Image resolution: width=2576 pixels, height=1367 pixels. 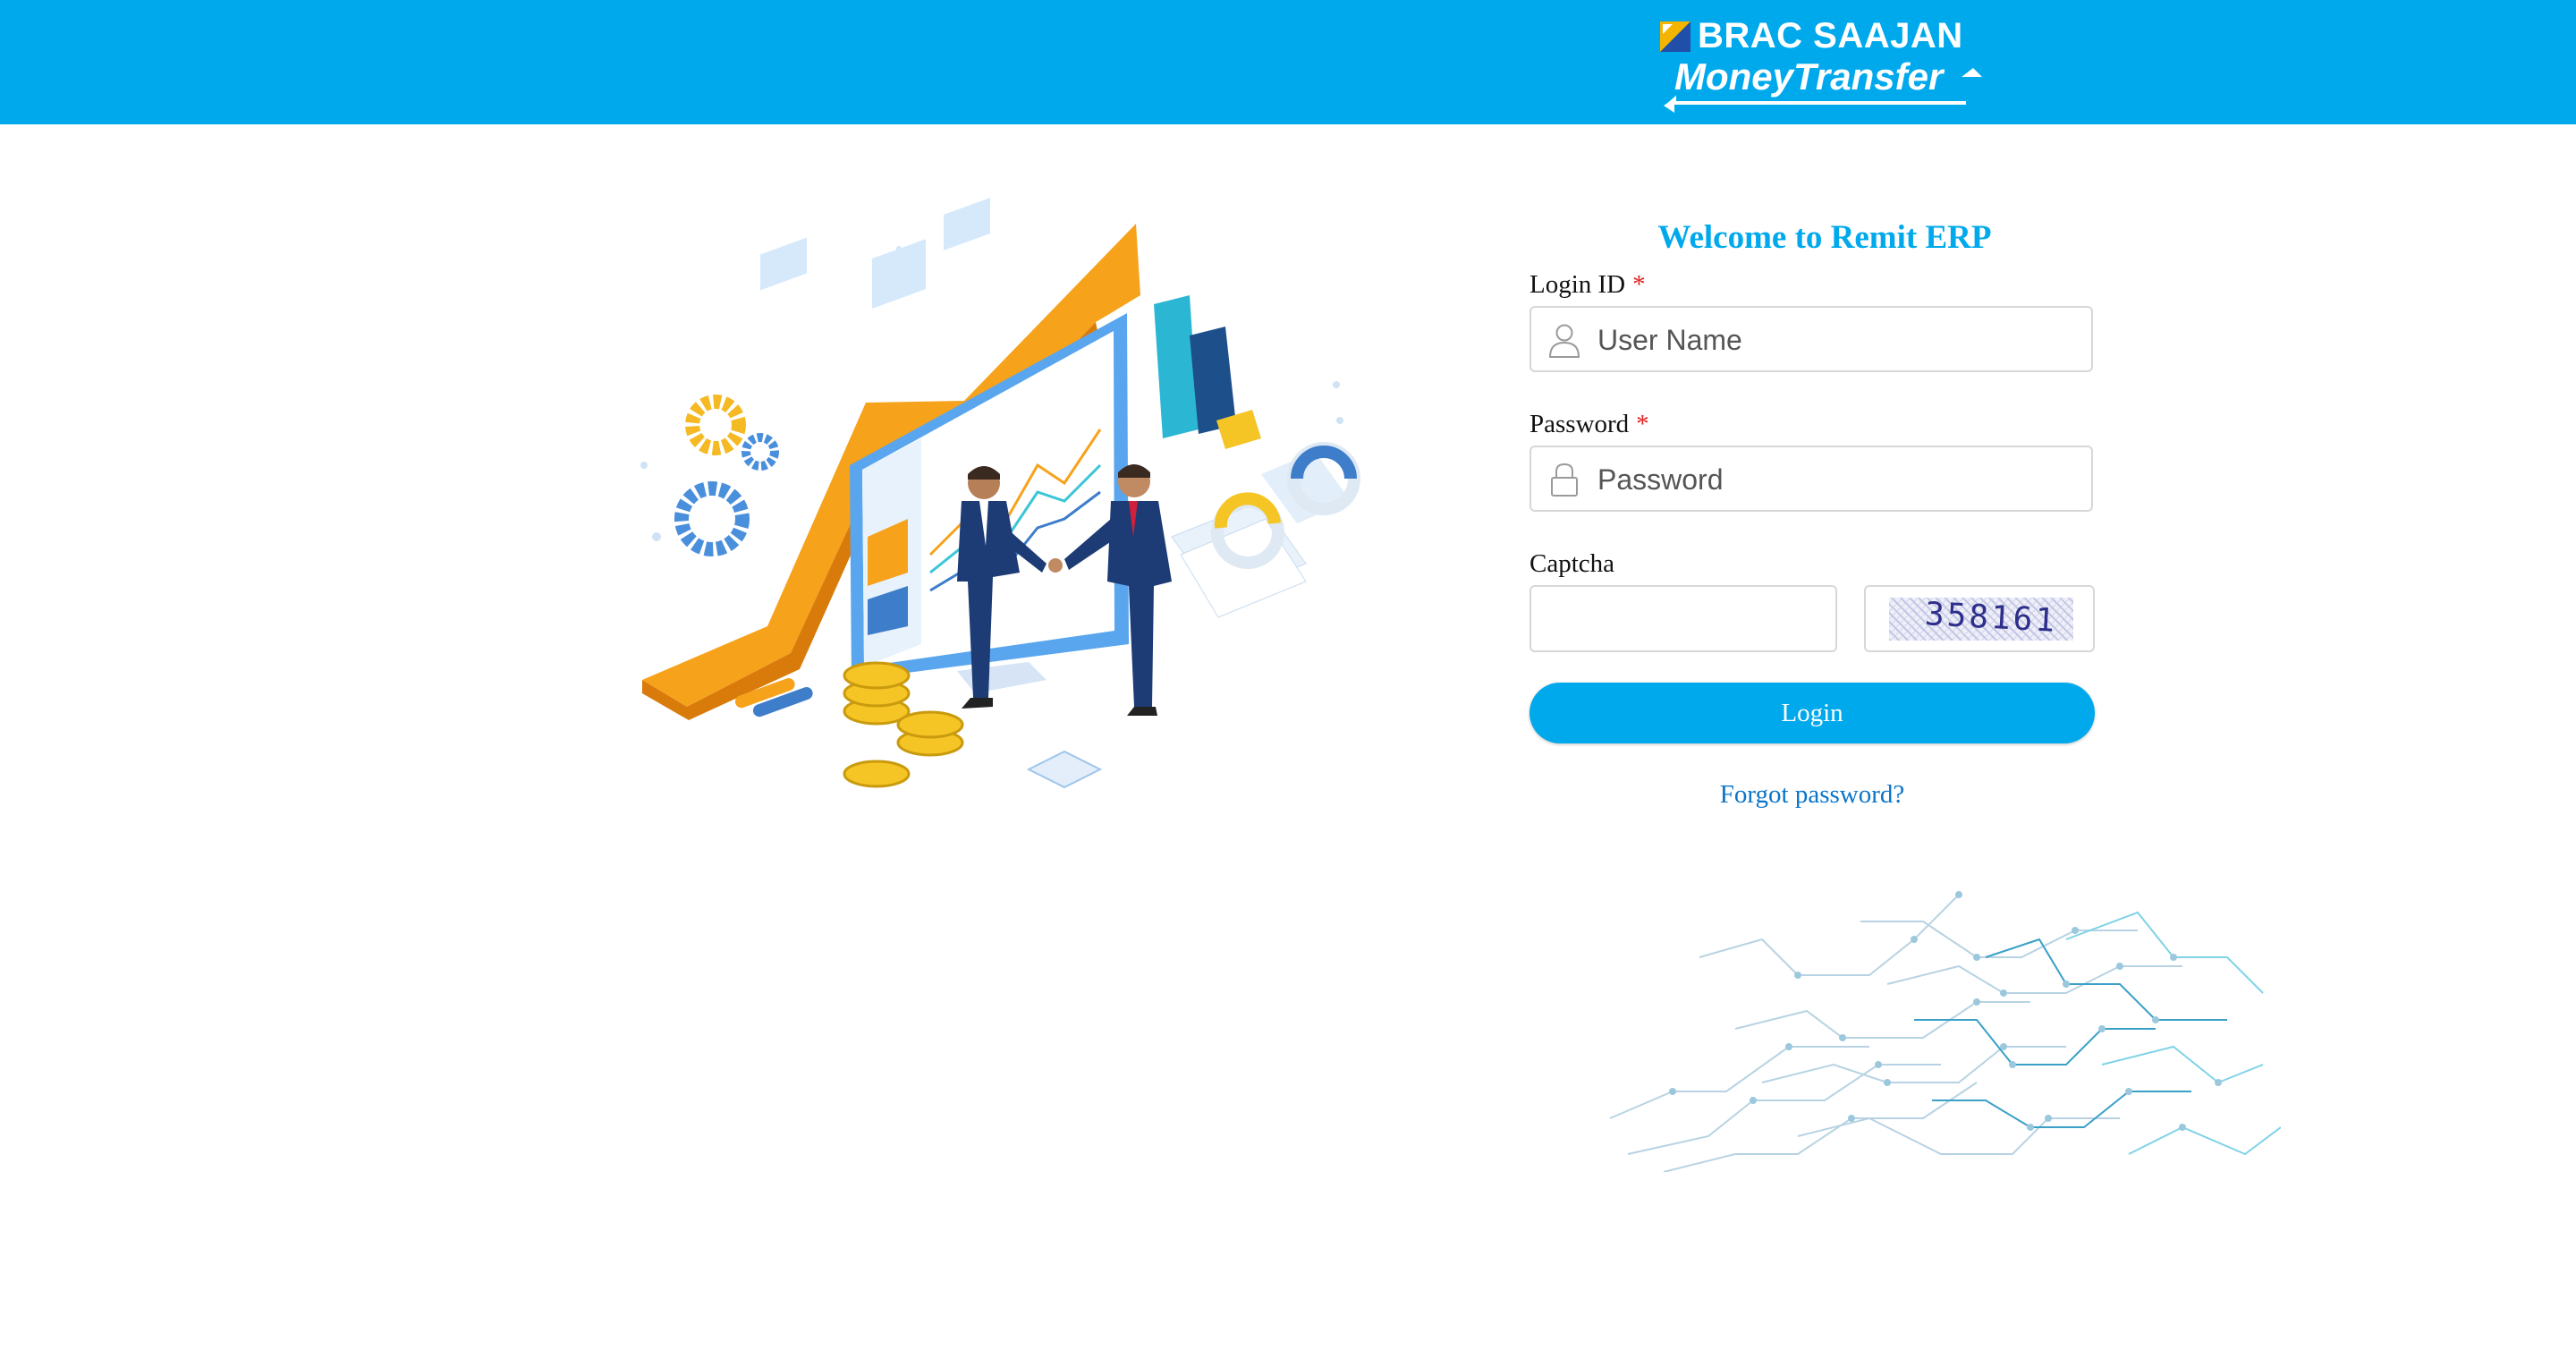 I want to click on captcha-label: Captcha, so click(x=1572, y=563).